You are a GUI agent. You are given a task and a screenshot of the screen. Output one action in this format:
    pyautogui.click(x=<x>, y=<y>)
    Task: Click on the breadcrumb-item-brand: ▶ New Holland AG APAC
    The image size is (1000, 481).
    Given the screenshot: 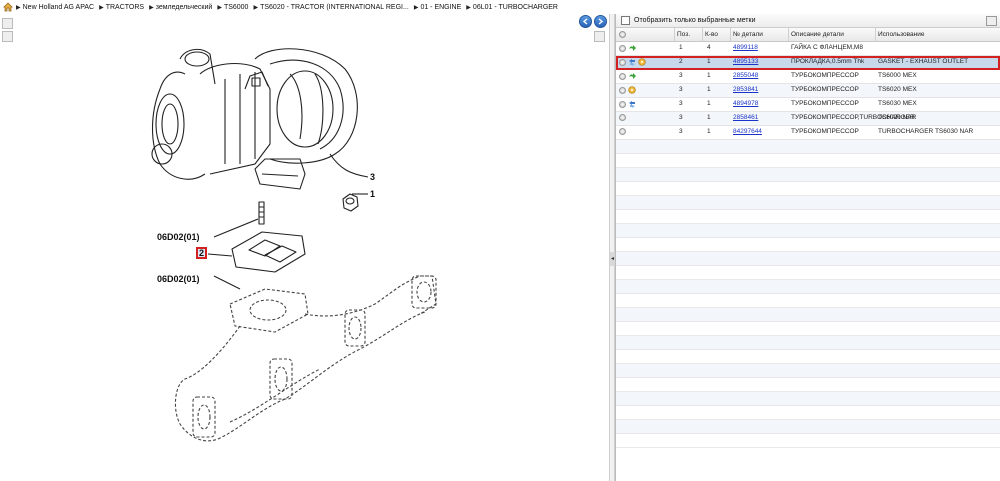 What is the action you would take?
    pyautogui.click(x=55, y=7)
    